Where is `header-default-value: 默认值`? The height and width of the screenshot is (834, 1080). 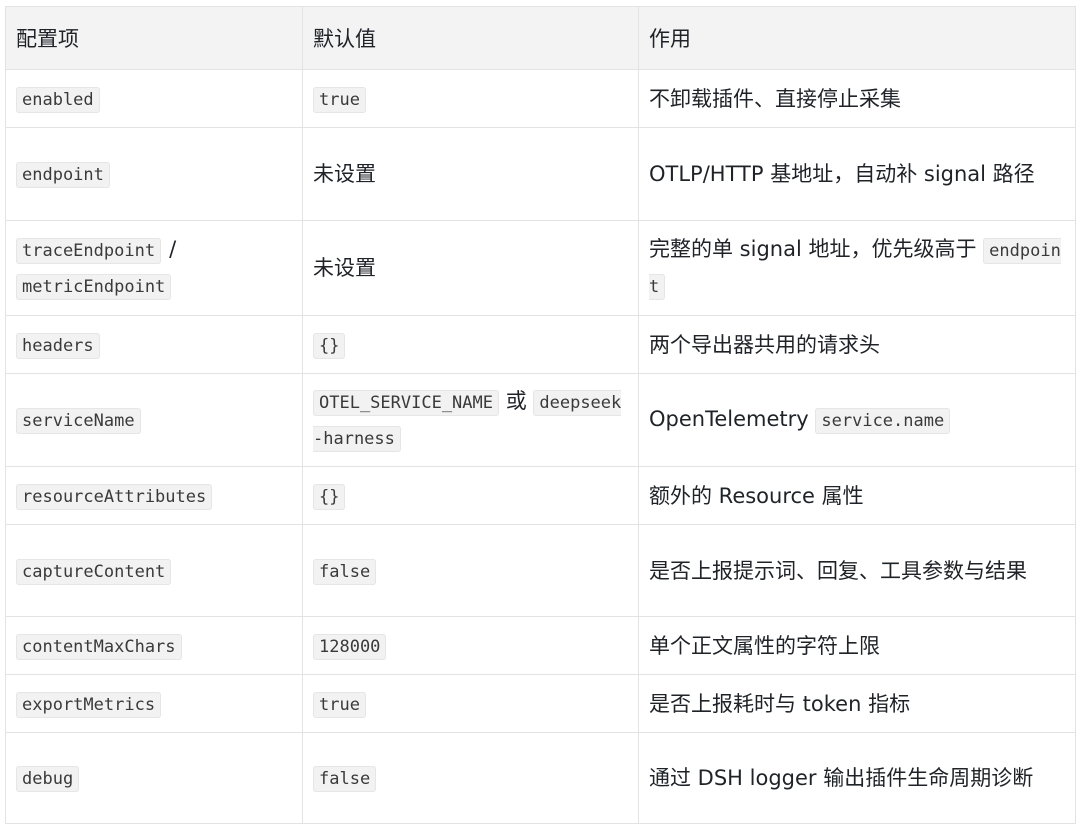
header-default-value: 默认值 is located at coordinates (470, 38).